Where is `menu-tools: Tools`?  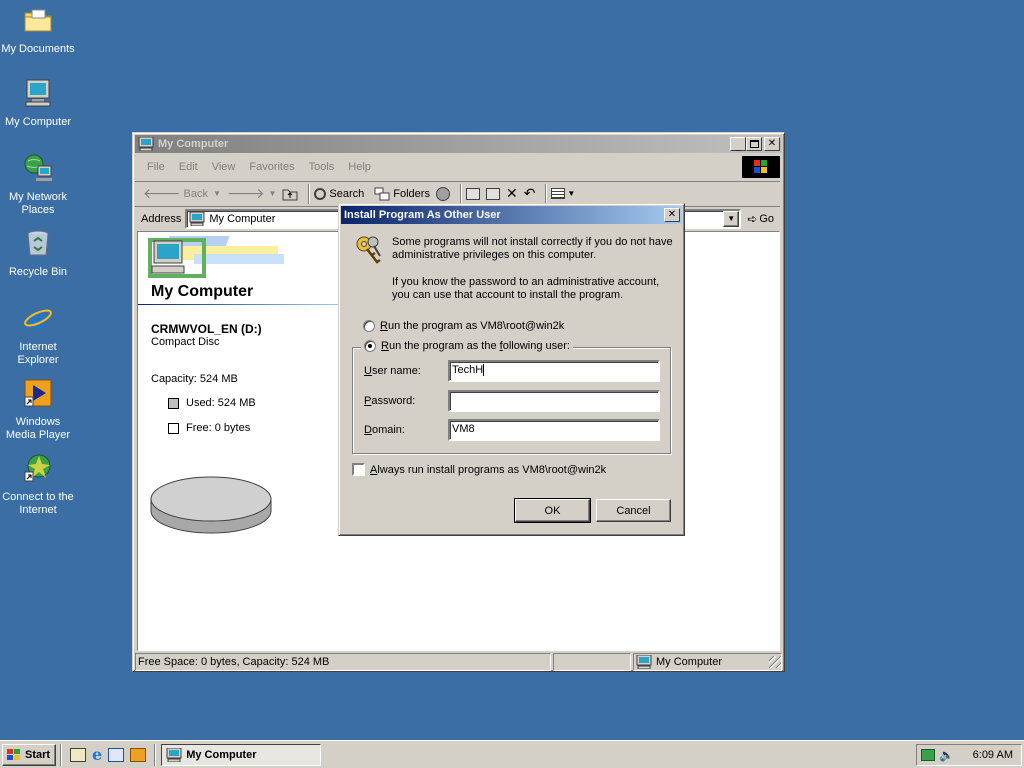
menu-tools: Tools is located at coordinates (322, 167).